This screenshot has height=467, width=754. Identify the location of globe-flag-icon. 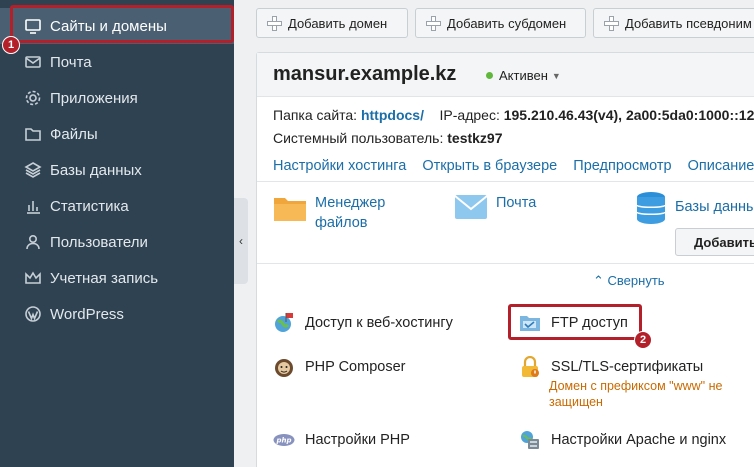
(284, 322).